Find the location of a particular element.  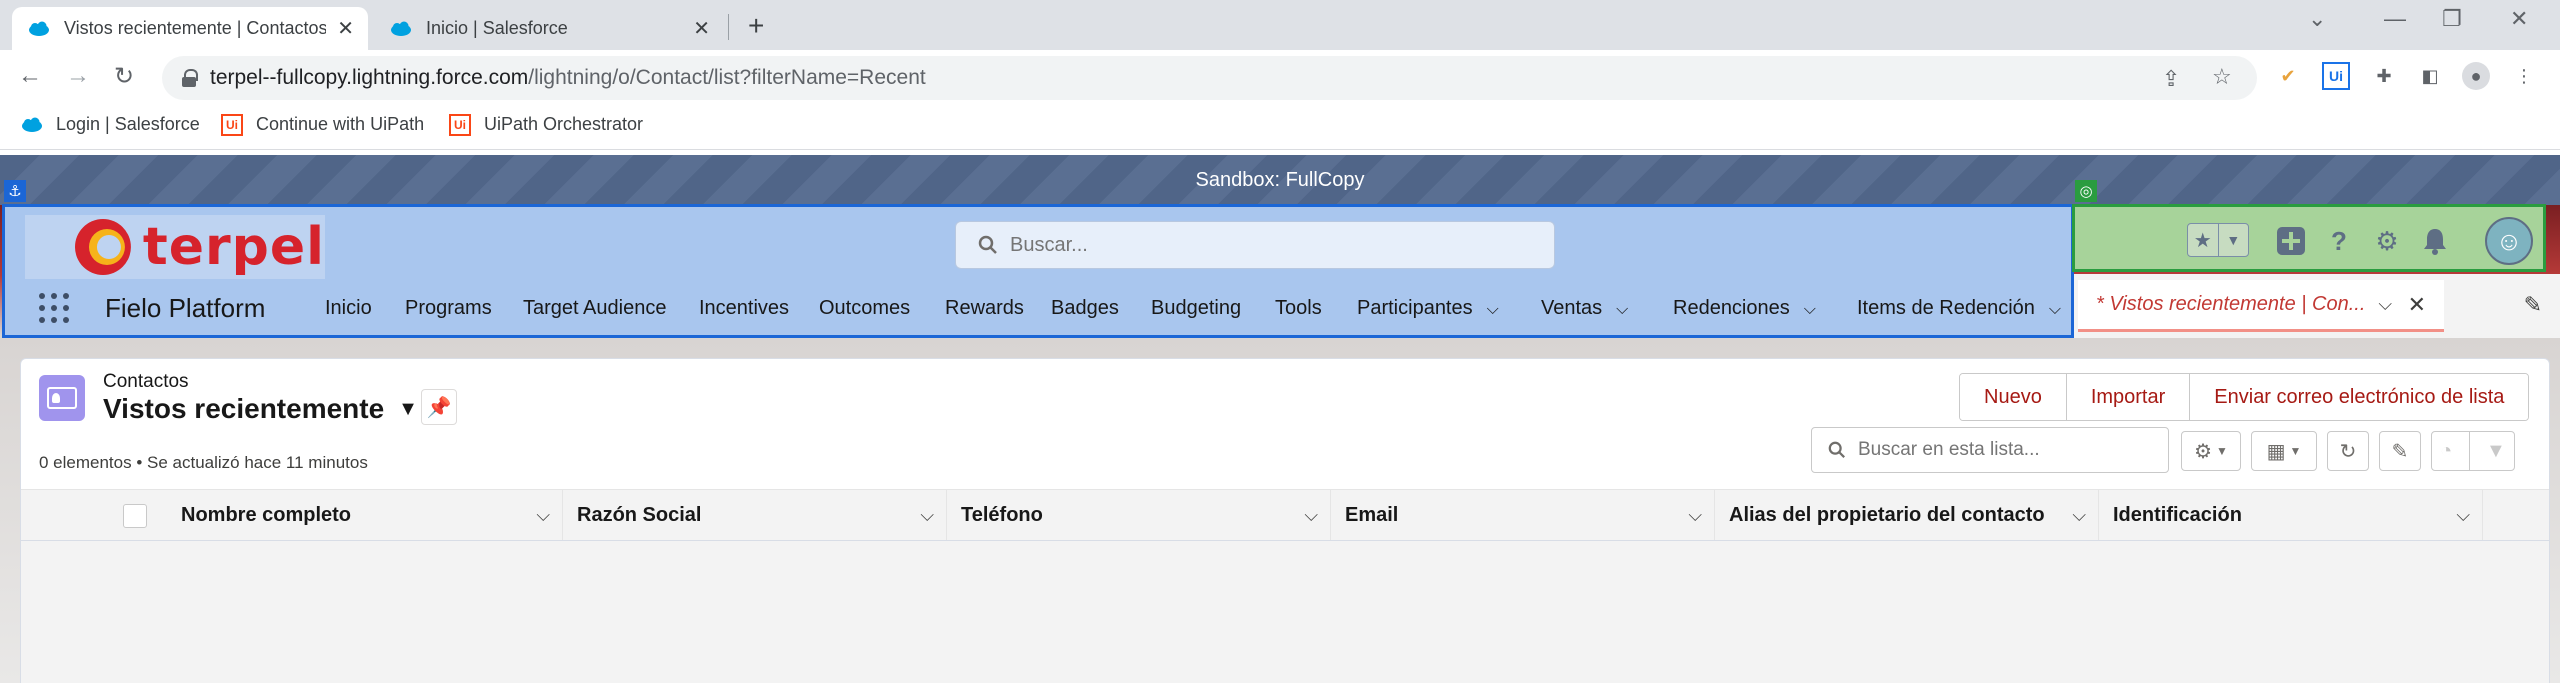

select-all-checkbox is located at coordinates (135, 516).